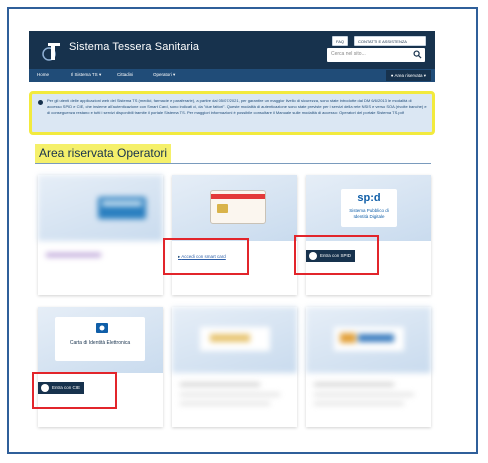  What do you see at coordinates (100, 343) in the screenshot?
I see `cie-card-label: Carta di Identità Elettronica` at bounding box center [100, 343].